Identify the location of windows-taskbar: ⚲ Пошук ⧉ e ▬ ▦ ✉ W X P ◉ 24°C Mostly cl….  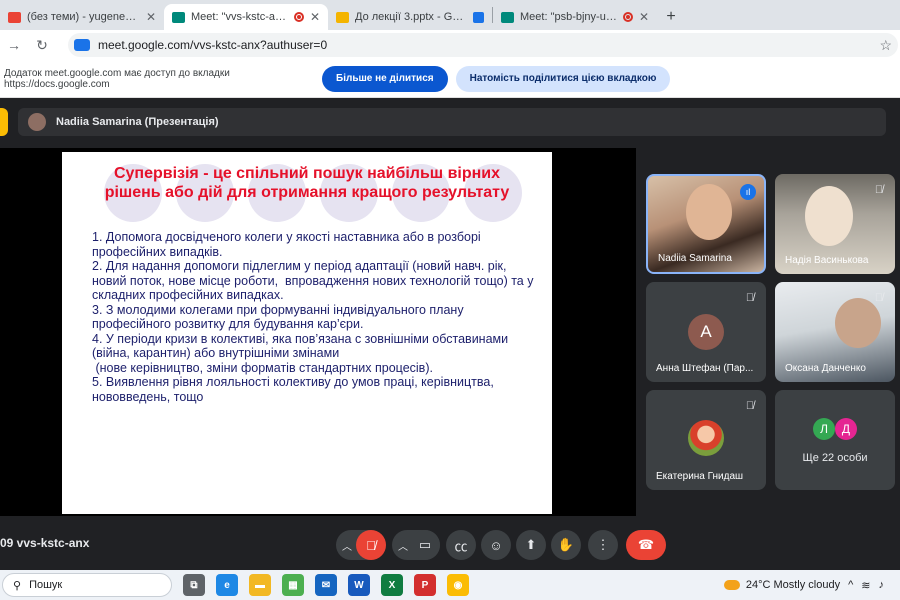
(450, 585).